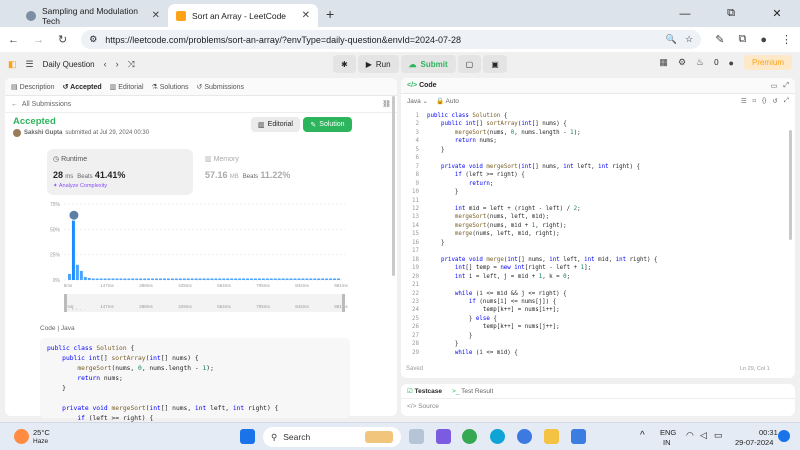 Image resolution: width=800 pixels, height=450 pixels. Describe the element at coordinates (663, 62) in the screenshot. I see `layout-icon: ▦` at that location.